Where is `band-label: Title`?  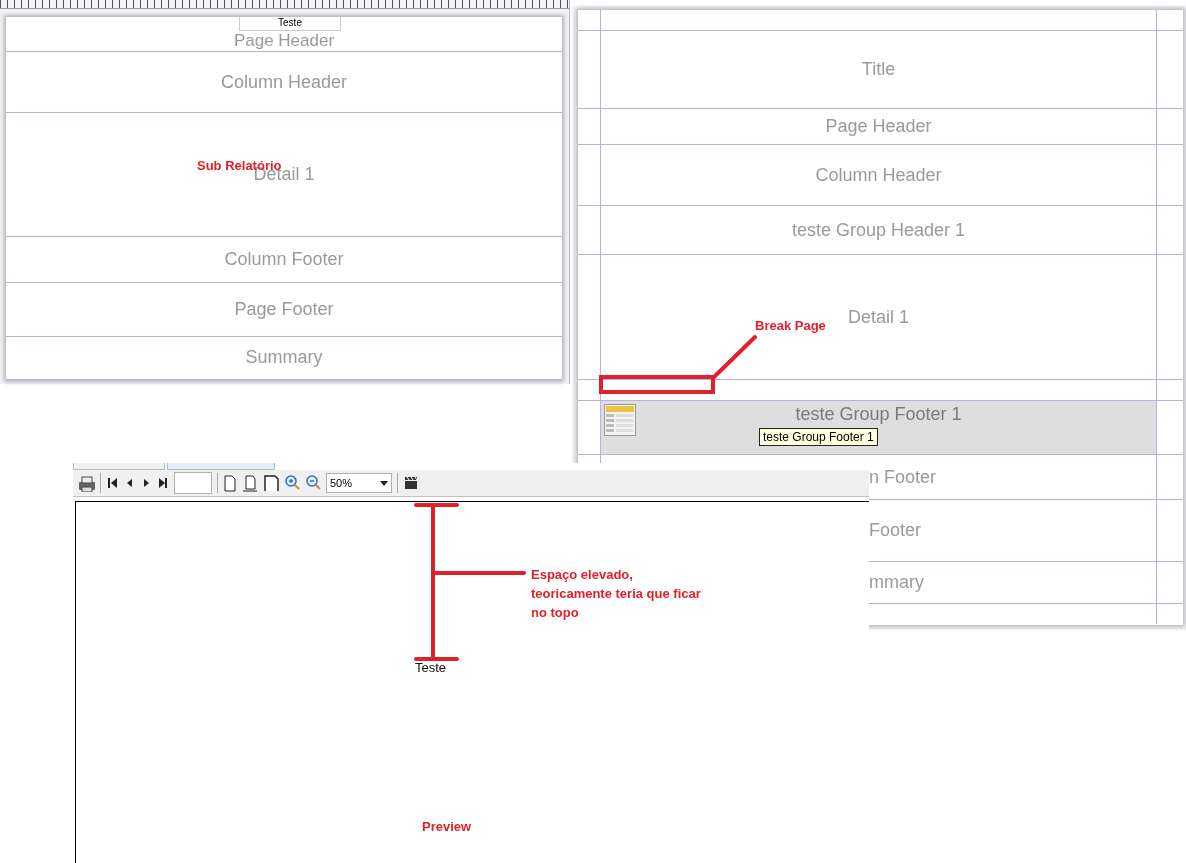
band-label: Title is located at coordinates (878, 69).